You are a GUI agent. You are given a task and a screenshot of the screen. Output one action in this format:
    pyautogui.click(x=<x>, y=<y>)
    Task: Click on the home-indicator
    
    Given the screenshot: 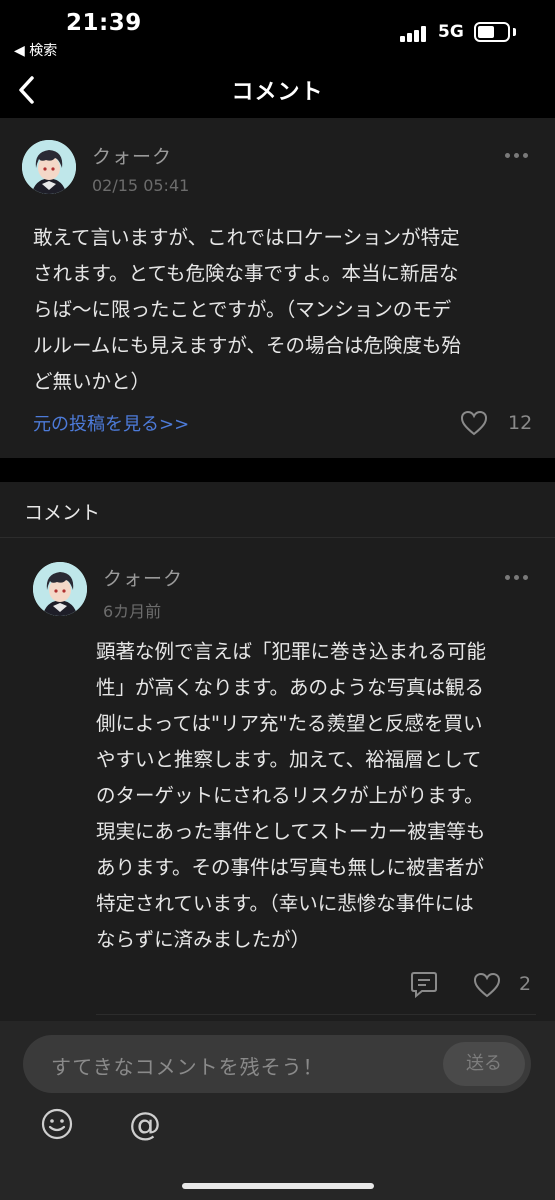 What is the action you would take?
    pyautogui.click(x=278, y=1186)
    